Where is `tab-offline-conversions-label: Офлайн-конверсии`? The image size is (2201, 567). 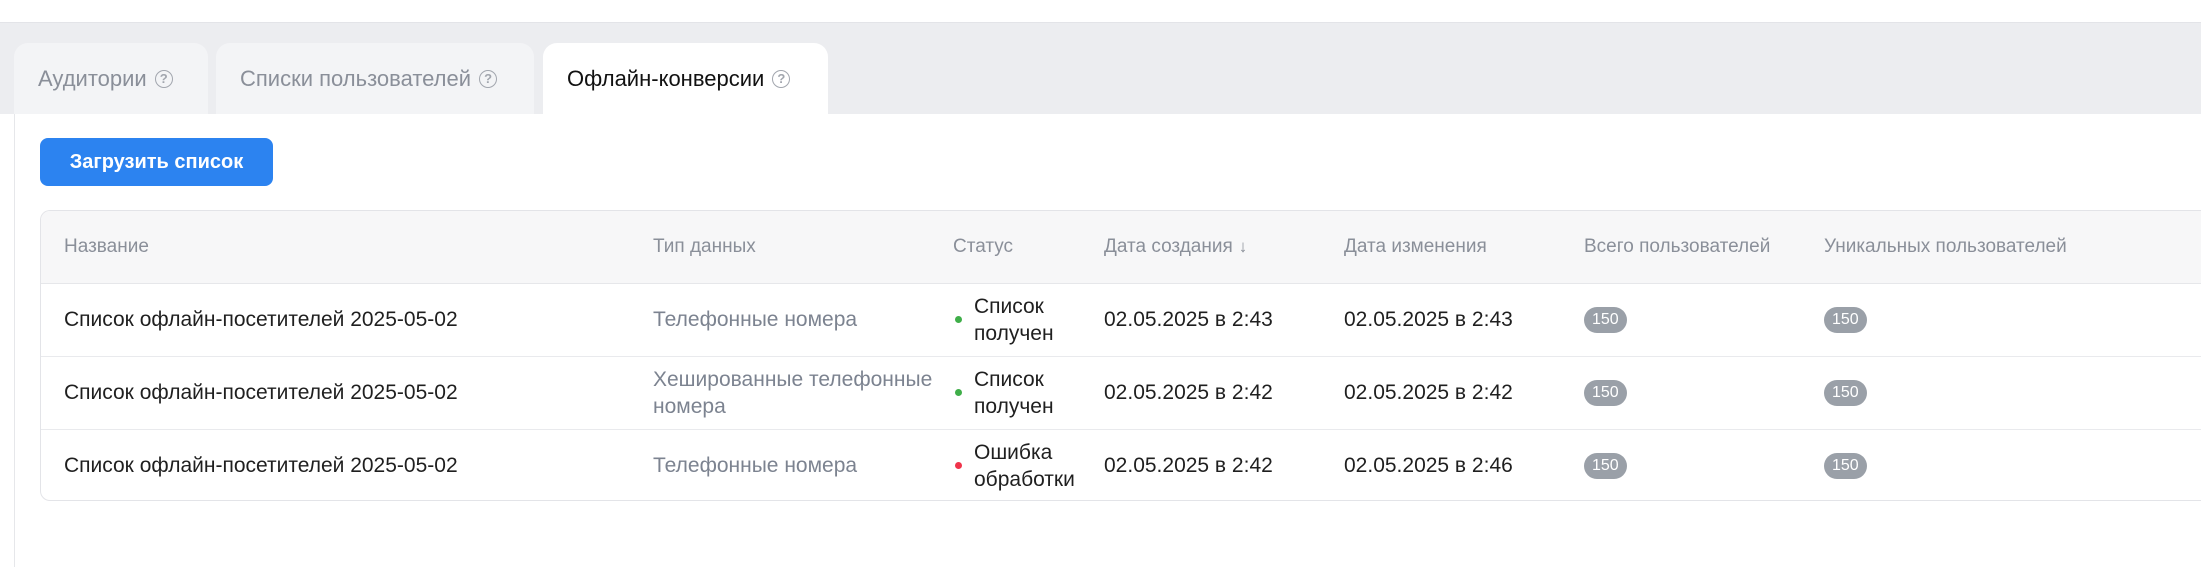 tab-offline-conversions-label: Офлайн-конверсии is located at coordinates (666, 78).